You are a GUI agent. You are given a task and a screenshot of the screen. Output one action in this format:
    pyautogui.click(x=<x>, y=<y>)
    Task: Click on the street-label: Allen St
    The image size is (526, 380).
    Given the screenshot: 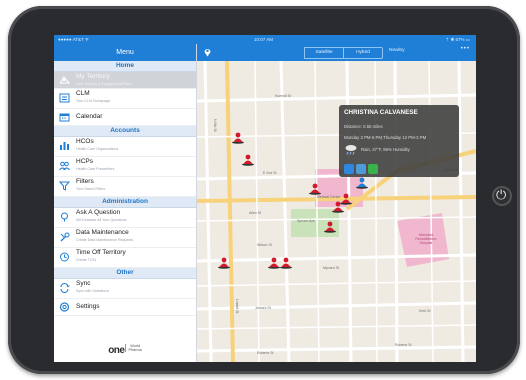 What is the action you would take?
    pyautogui.click(x=255, y=213)
    